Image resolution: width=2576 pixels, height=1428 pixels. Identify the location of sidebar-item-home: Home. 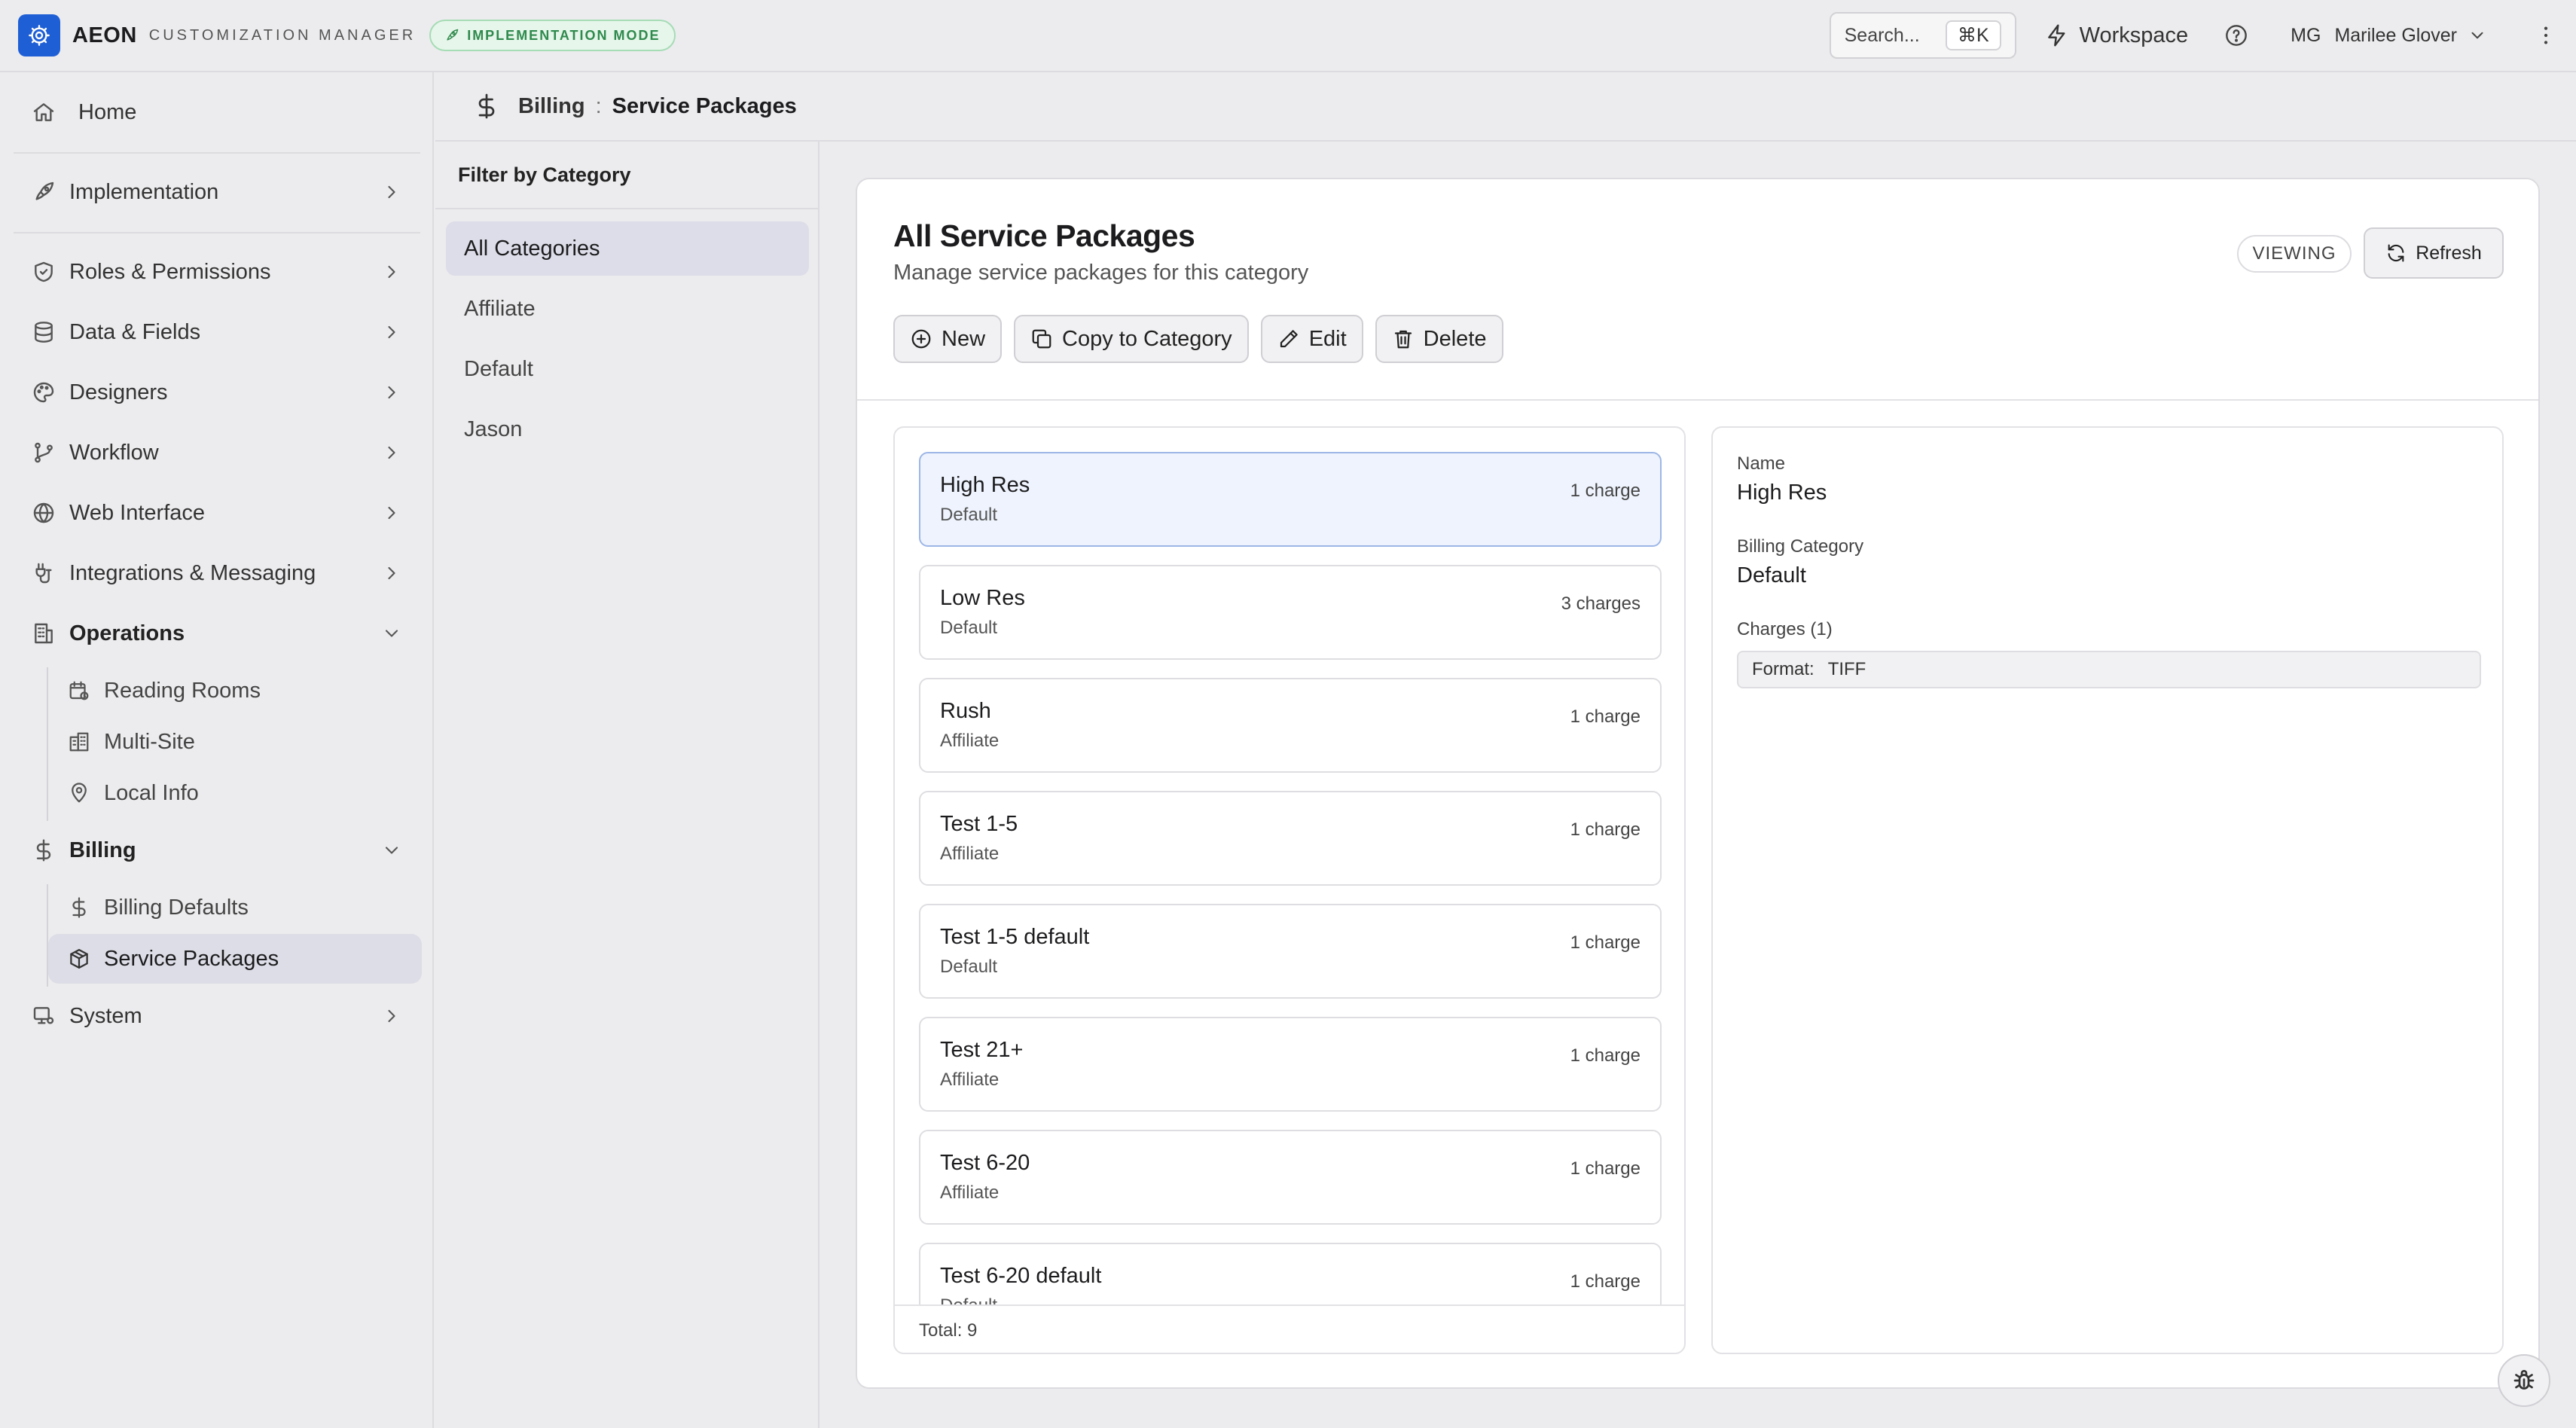
(217, 112).